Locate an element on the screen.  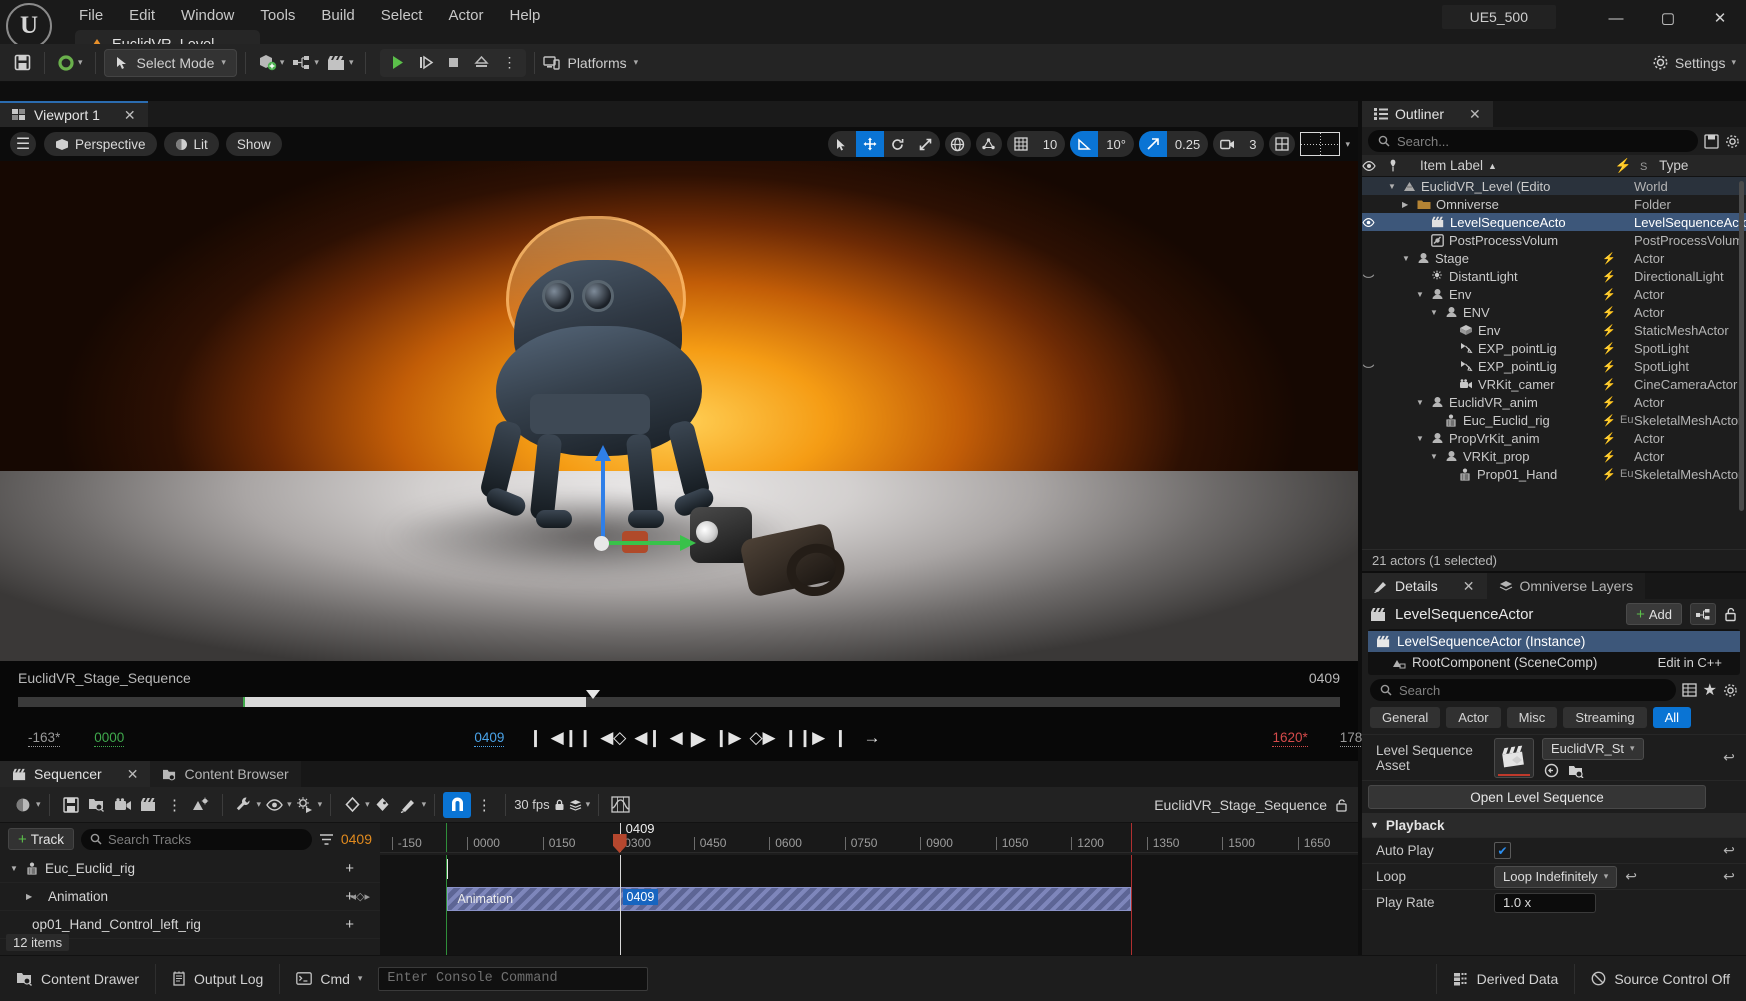
tab-omniverse-layers: Omniverse Layers is located at coordinates (1566, 586).